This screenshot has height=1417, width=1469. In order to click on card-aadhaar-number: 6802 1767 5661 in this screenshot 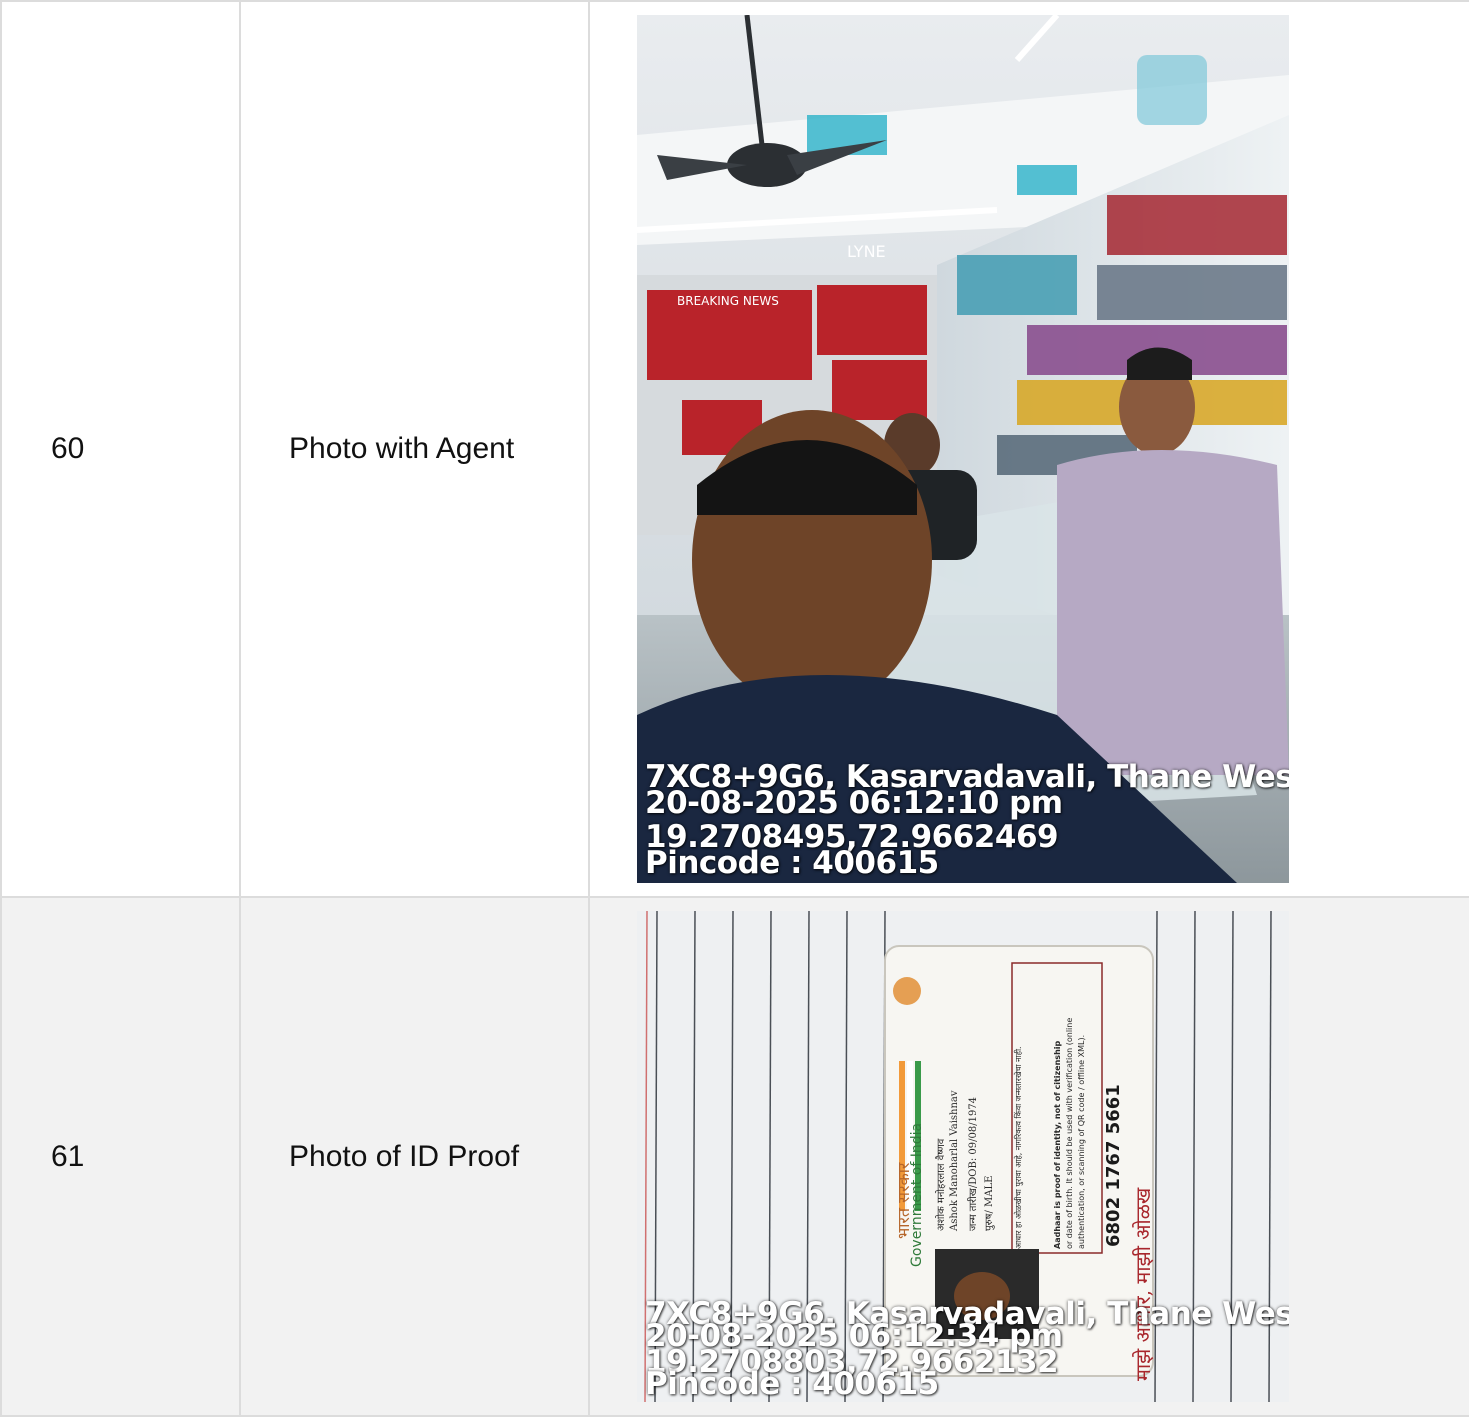, I will do `click(1113, 1165)`.